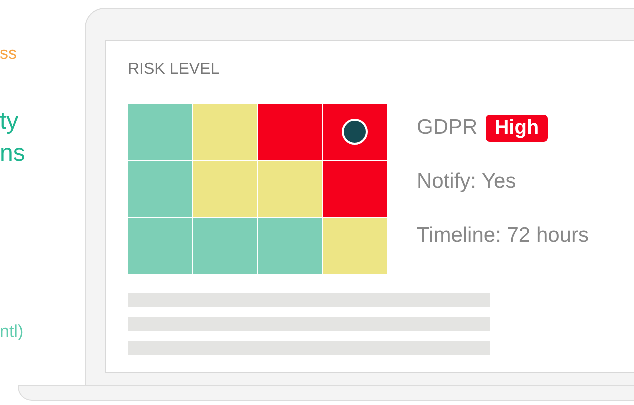  I want to click on side-text: ty, so click(10, 122).